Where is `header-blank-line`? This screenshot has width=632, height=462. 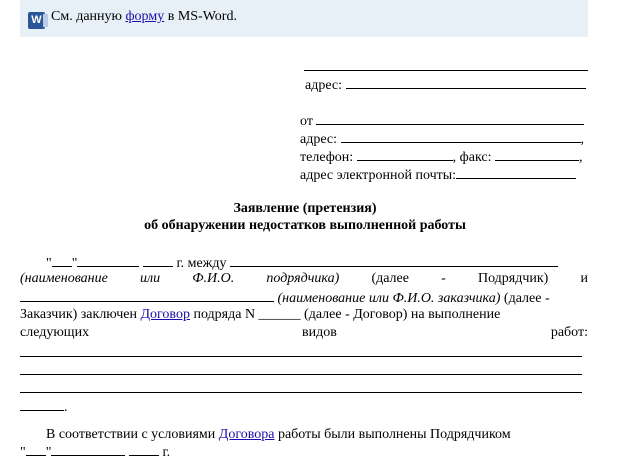 header-blank-line is located at coordinates (446, 70).